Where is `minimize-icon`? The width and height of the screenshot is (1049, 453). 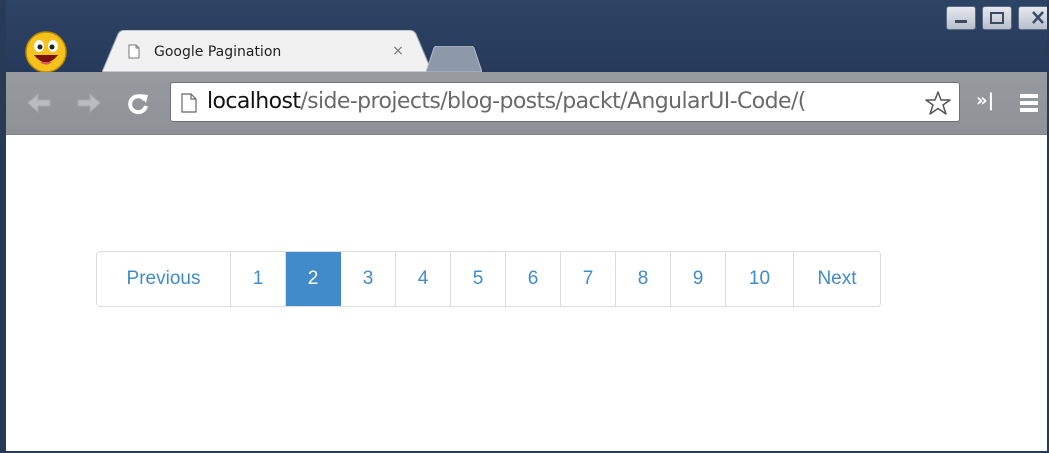 minimize-icon is located at coordinates (961, 21).